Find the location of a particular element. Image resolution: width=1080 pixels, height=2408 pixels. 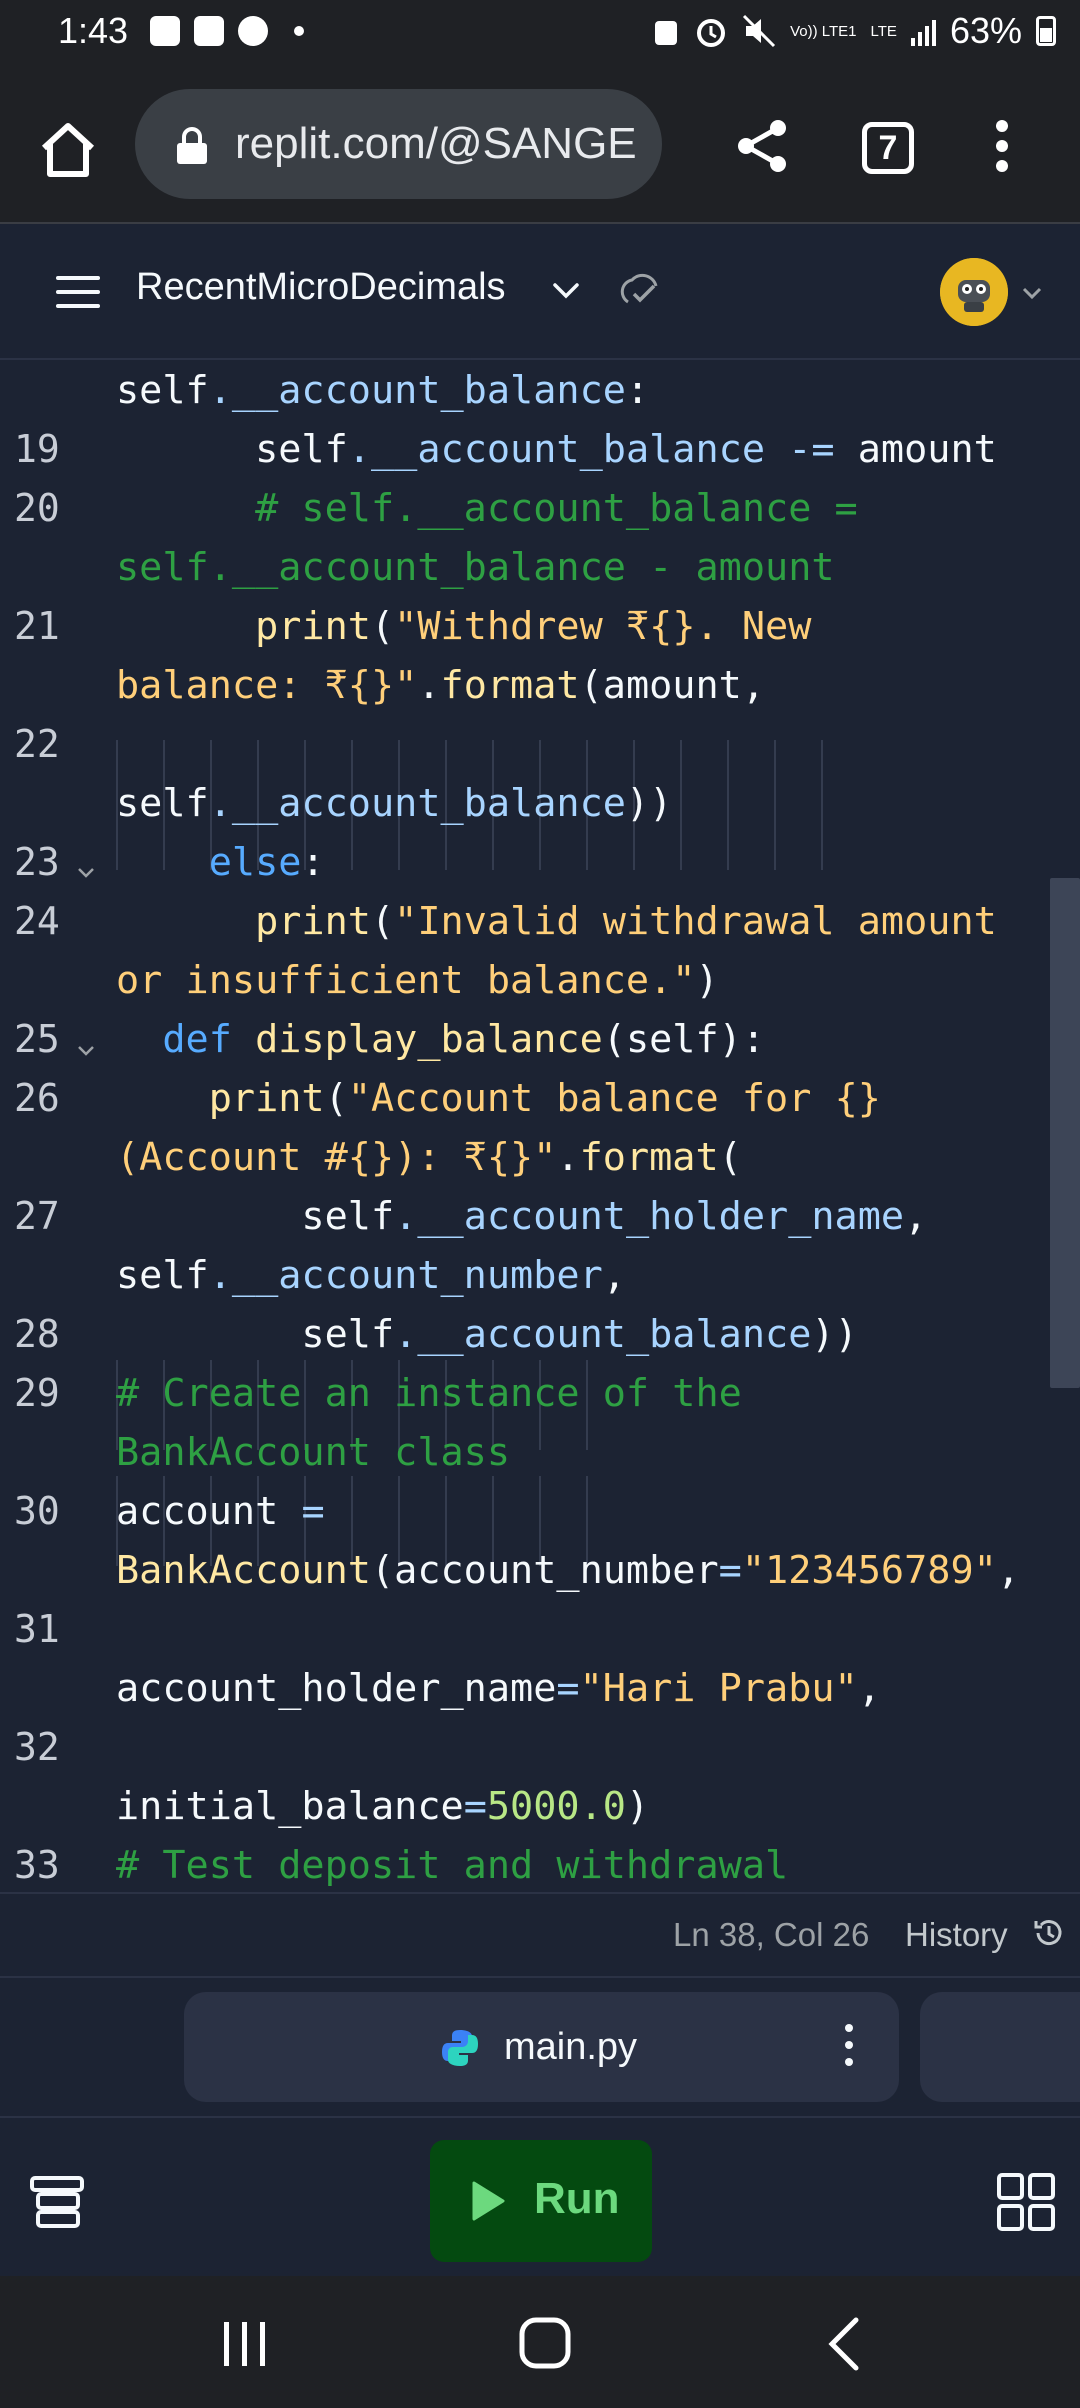

project-name: RecentMicroDecimals is located at coordinates (321, 287).